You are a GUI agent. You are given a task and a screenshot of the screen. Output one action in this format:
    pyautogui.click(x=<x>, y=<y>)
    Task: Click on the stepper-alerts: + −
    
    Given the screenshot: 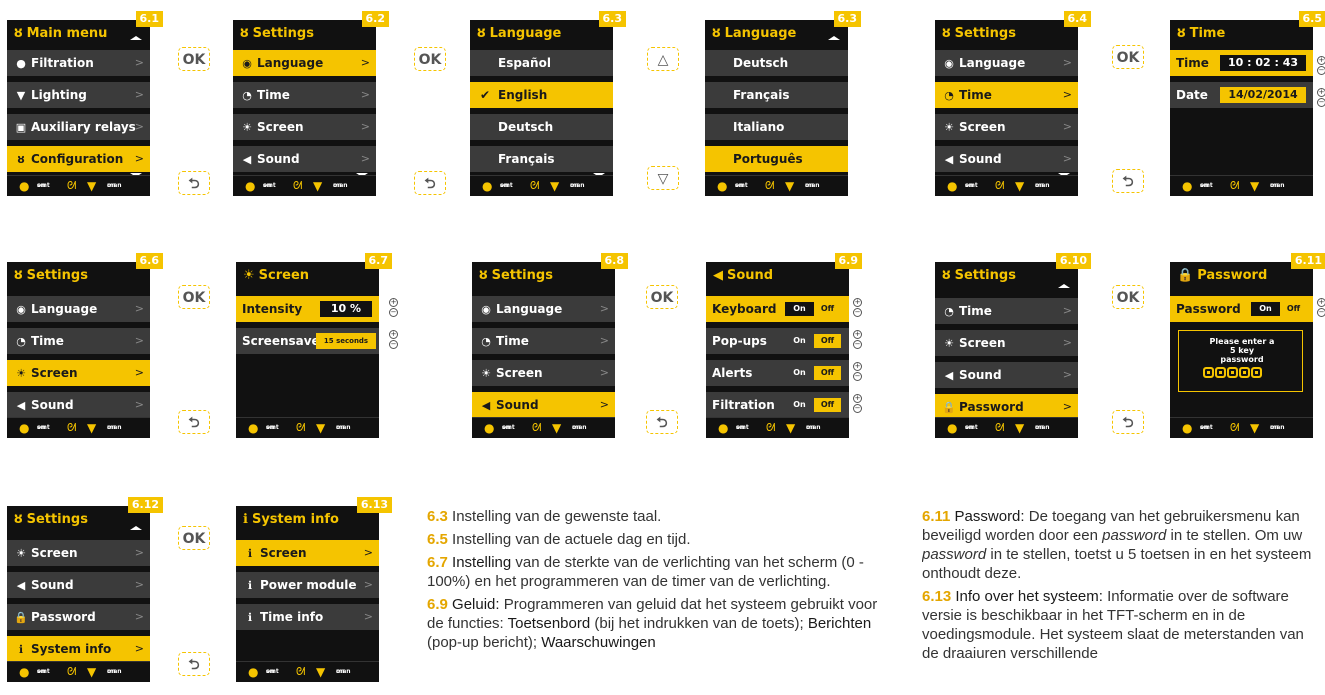 What is the action you would take?
    pyautogui.click(x=857, y=372)
    